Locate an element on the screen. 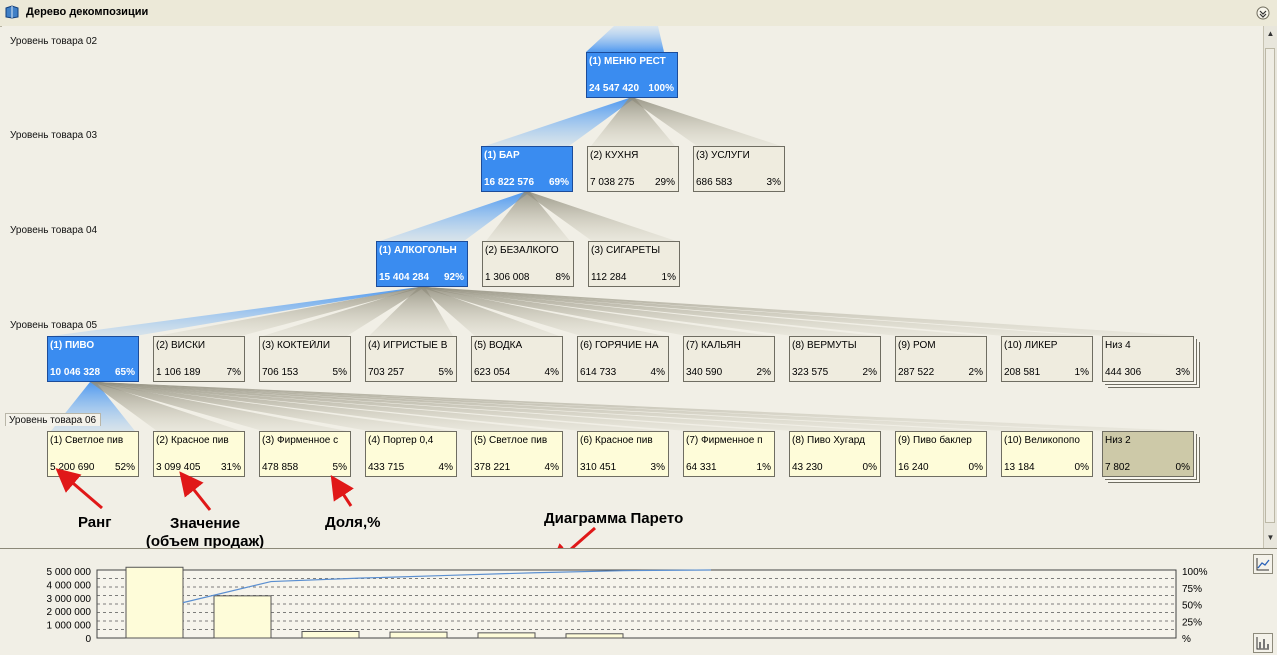  node-value: 340 590 is located at coordinates (704, 372).